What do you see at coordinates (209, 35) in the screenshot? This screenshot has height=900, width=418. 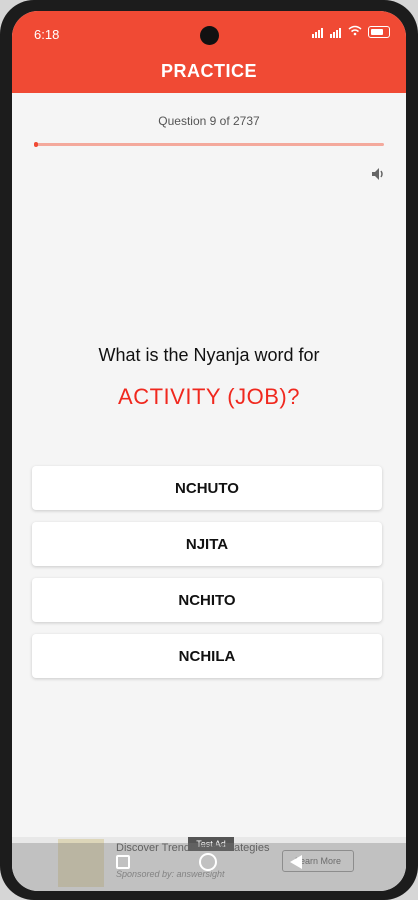 I see `camera-cutout` at bounding box center [209, 35].